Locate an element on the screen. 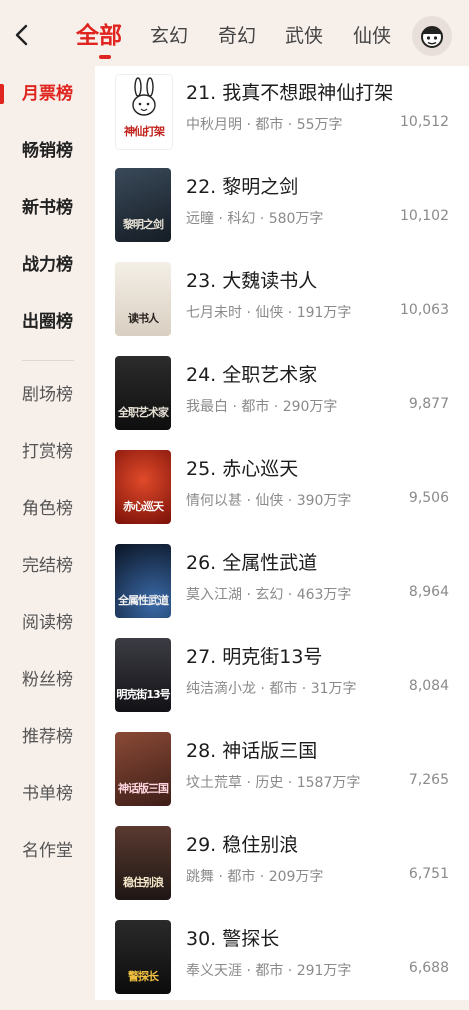 The width and height of the screenshot is (469, 1010). sidebar-item-recommend: 推荐榜 is located at coordinates (47, 737).